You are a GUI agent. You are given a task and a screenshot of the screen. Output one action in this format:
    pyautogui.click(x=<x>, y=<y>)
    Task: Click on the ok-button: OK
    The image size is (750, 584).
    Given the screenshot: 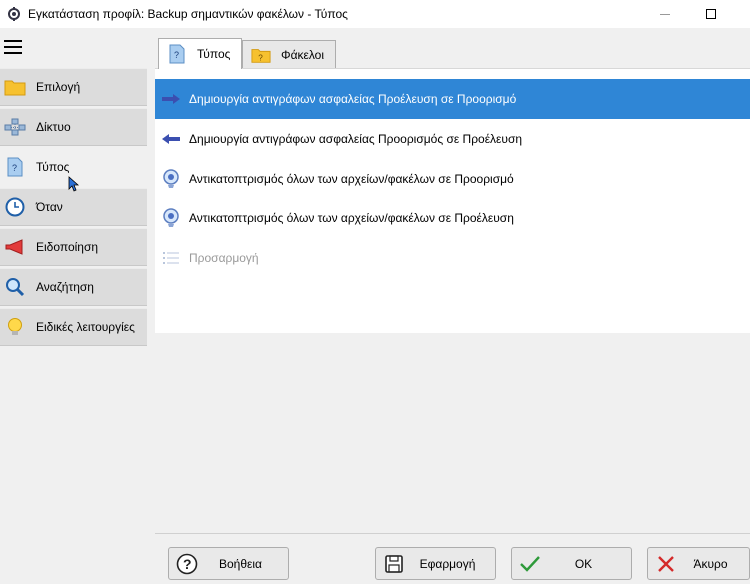 What is the action you would take?
    pyautogui.click(x=571, y=563)
    